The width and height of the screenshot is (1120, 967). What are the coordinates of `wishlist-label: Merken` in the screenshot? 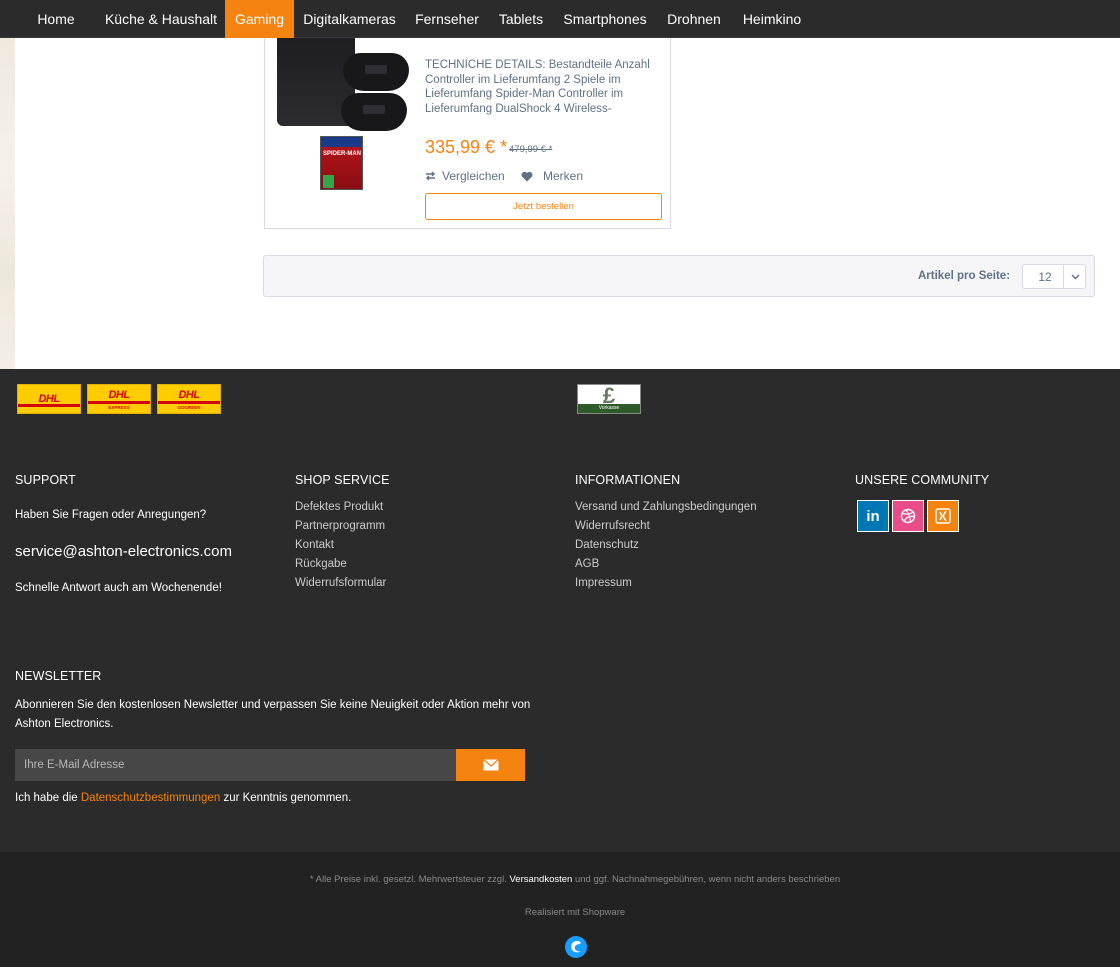 It's located at (563, 176).